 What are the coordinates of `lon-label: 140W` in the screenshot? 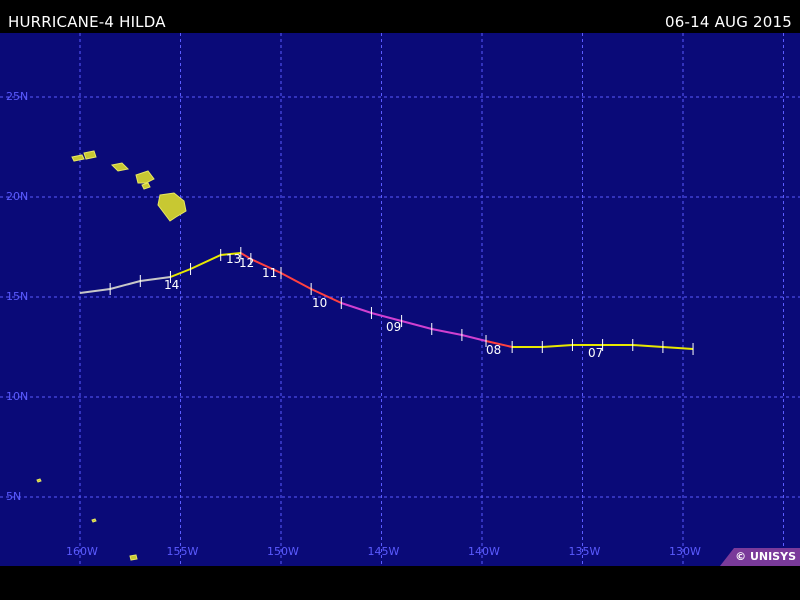 It's located at (484, 551).